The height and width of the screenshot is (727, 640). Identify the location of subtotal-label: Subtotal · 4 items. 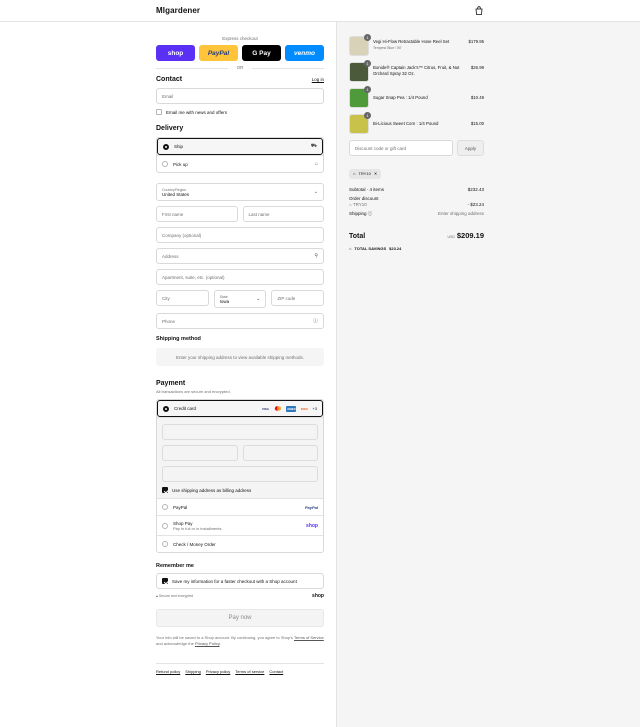
(367, 189).